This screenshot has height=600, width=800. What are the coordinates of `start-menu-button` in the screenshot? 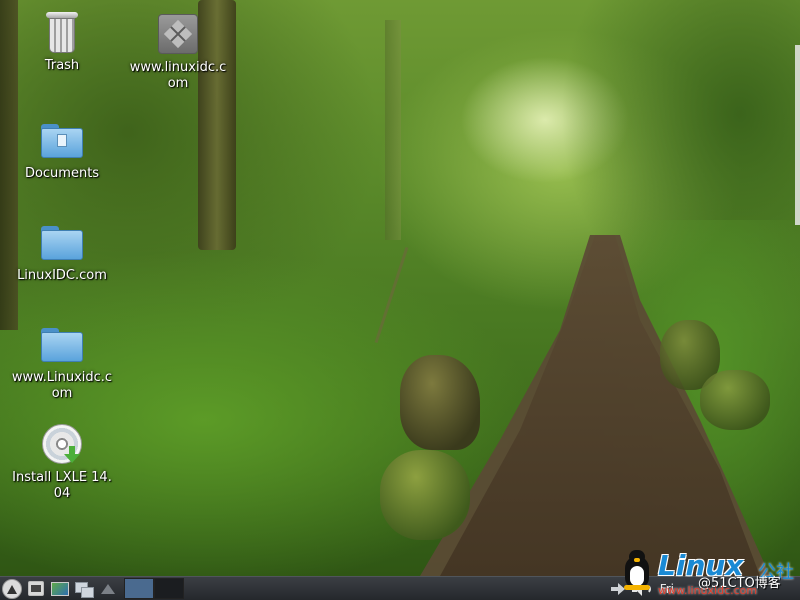 It's located at (12, 589).